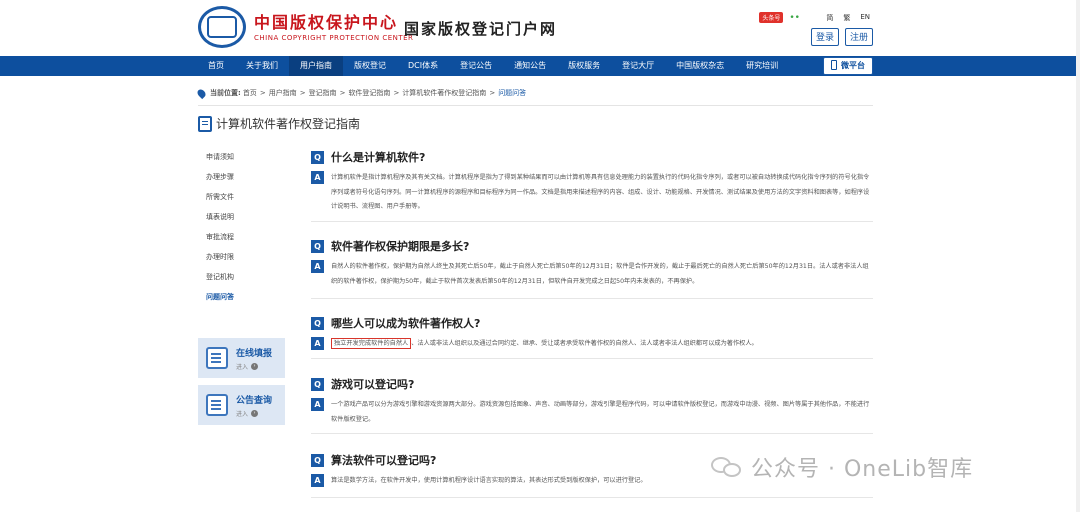  What do you see at coordinates (220, 217) in the screenshot?
I see `sidebar-item-form-instructions: 填表说明` at bounding box center [220, 217].